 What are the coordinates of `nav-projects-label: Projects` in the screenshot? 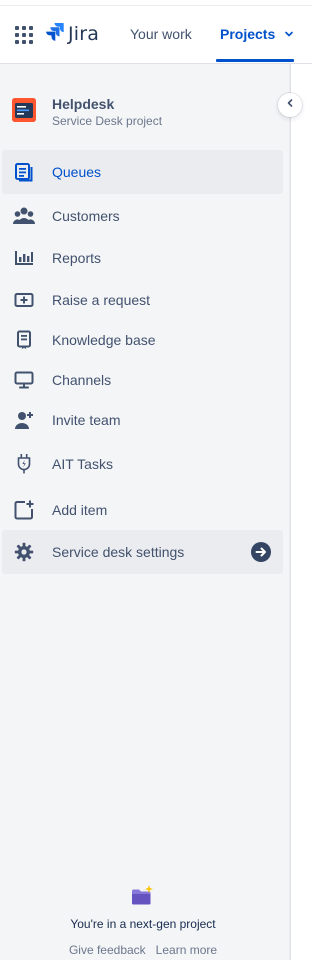 It's located at (248, 34).